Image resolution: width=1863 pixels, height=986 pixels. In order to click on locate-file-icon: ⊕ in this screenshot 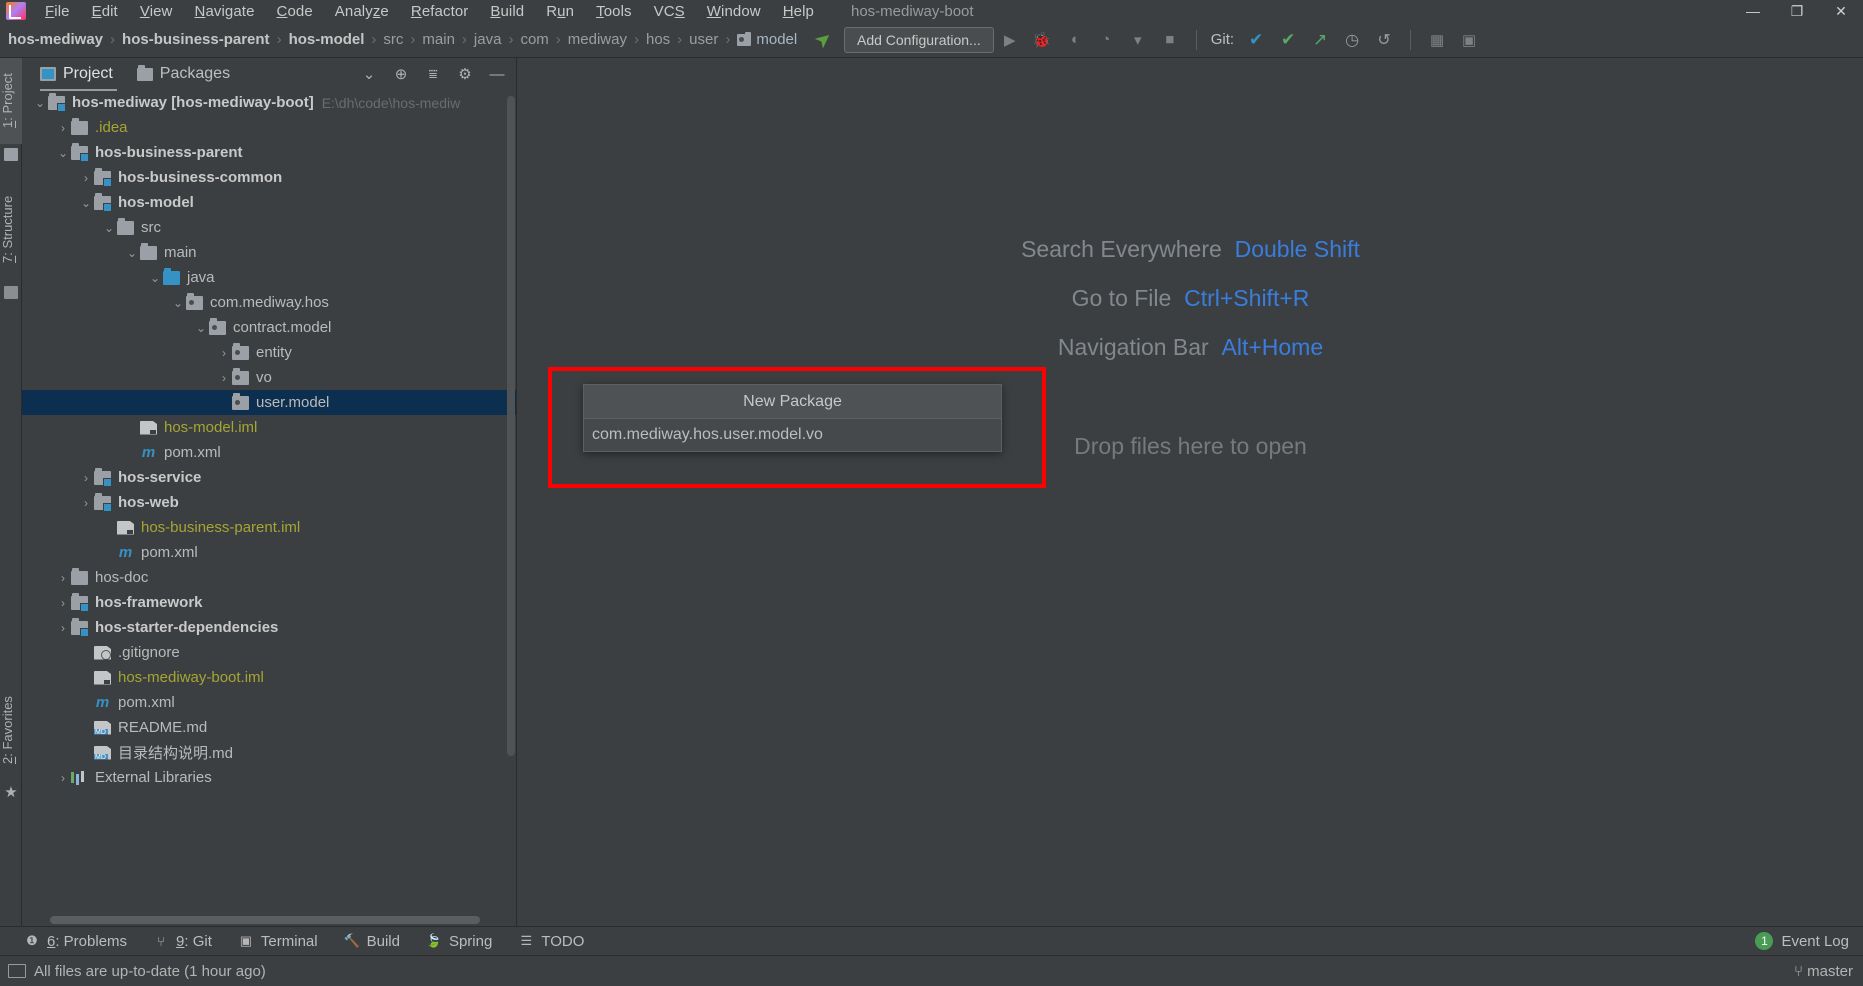, I will do `click(401, 74)`.